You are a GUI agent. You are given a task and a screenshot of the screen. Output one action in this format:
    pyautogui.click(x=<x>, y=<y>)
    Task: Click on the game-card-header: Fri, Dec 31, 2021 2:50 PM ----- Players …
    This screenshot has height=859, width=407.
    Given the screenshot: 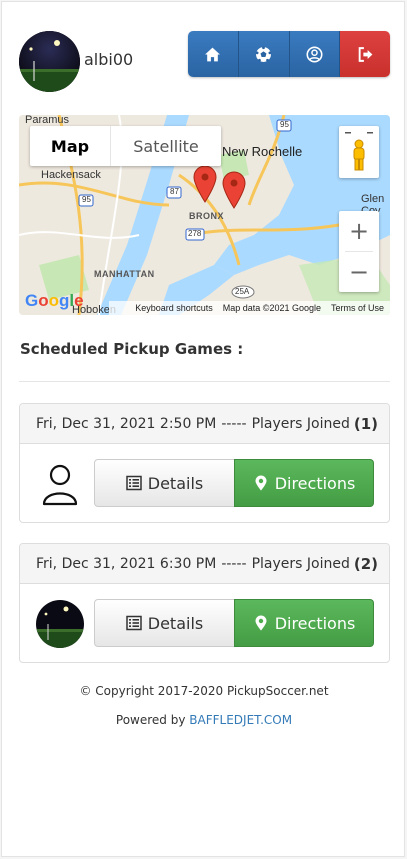 What is the action you would take?
    pyautogui.click(x=204, y=424)
    